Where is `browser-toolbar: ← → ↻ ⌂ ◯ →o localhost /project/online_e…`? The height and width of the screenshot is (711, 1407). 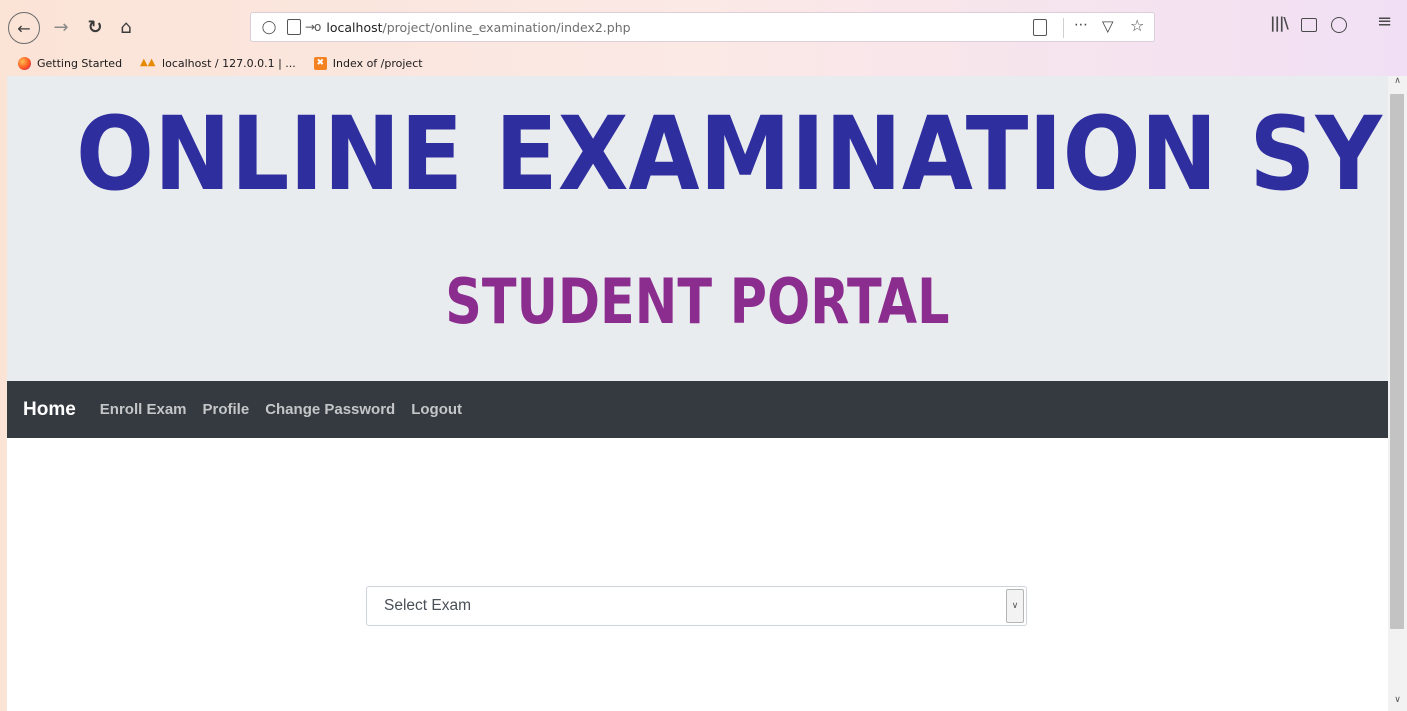 browser-toolbar: ← → ↻ ⌂ ◯ →o localhost /project/online_e… is located at coordinates (703, 26).